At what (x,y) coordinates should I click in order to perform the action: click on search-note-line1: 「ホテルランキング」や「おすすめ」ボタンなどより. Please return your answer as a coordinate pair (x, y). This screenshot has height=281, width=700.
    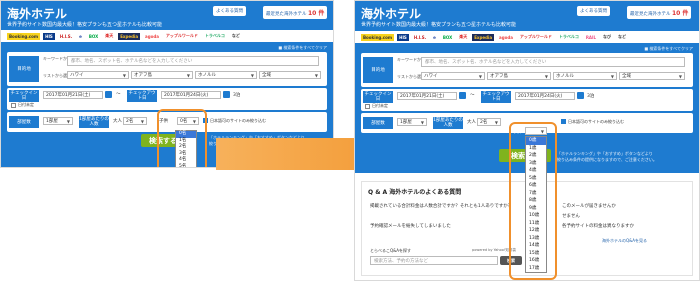
    Looking at the image, I should click on (605, 153).